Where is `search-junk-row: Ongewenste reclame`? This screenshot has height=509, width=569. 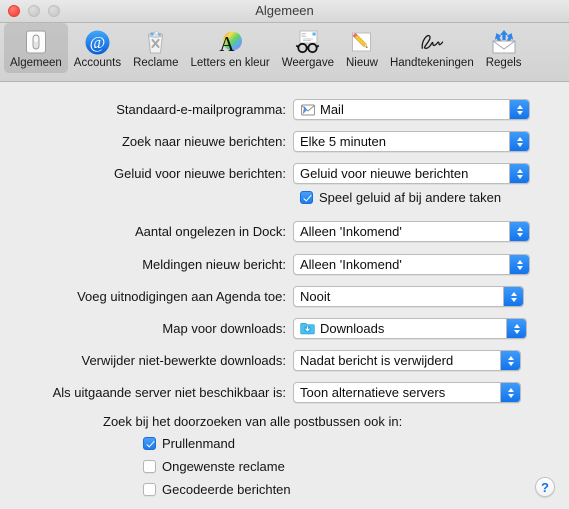
search-junk-row: Ongewenste reclame is located at coordinates (214, 466).